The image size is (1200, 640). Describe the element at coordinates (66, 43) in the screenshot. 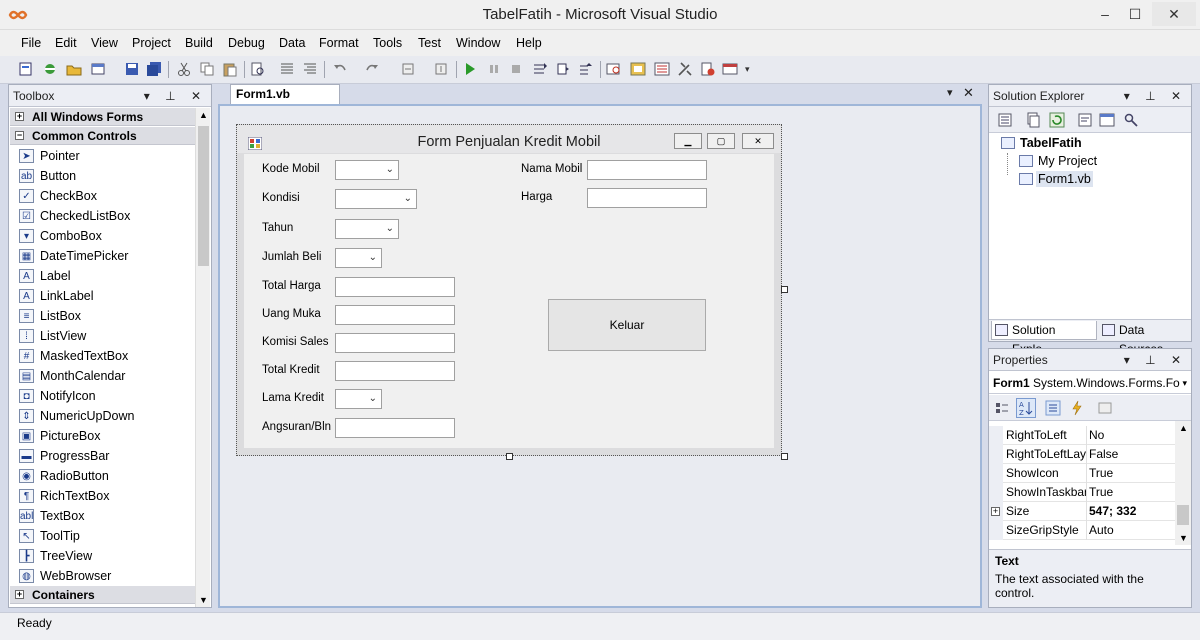

I see `menu-edit: Edit` at that location.